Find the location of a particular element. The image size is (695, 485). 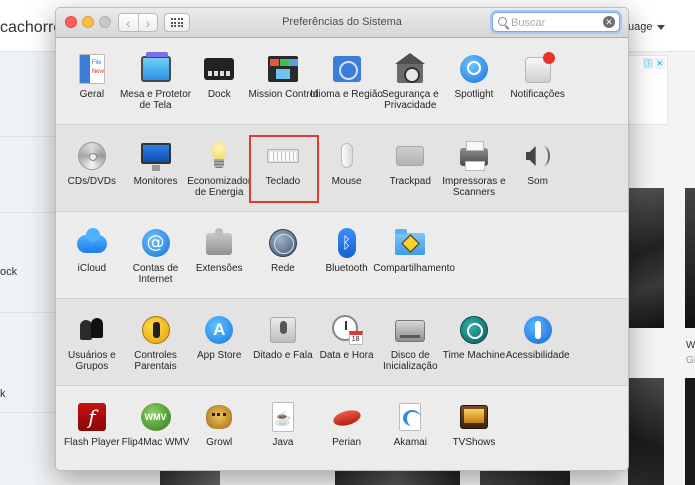

pane-cd-dvd: CDs/DVDs is located at coordinates (92, 168).